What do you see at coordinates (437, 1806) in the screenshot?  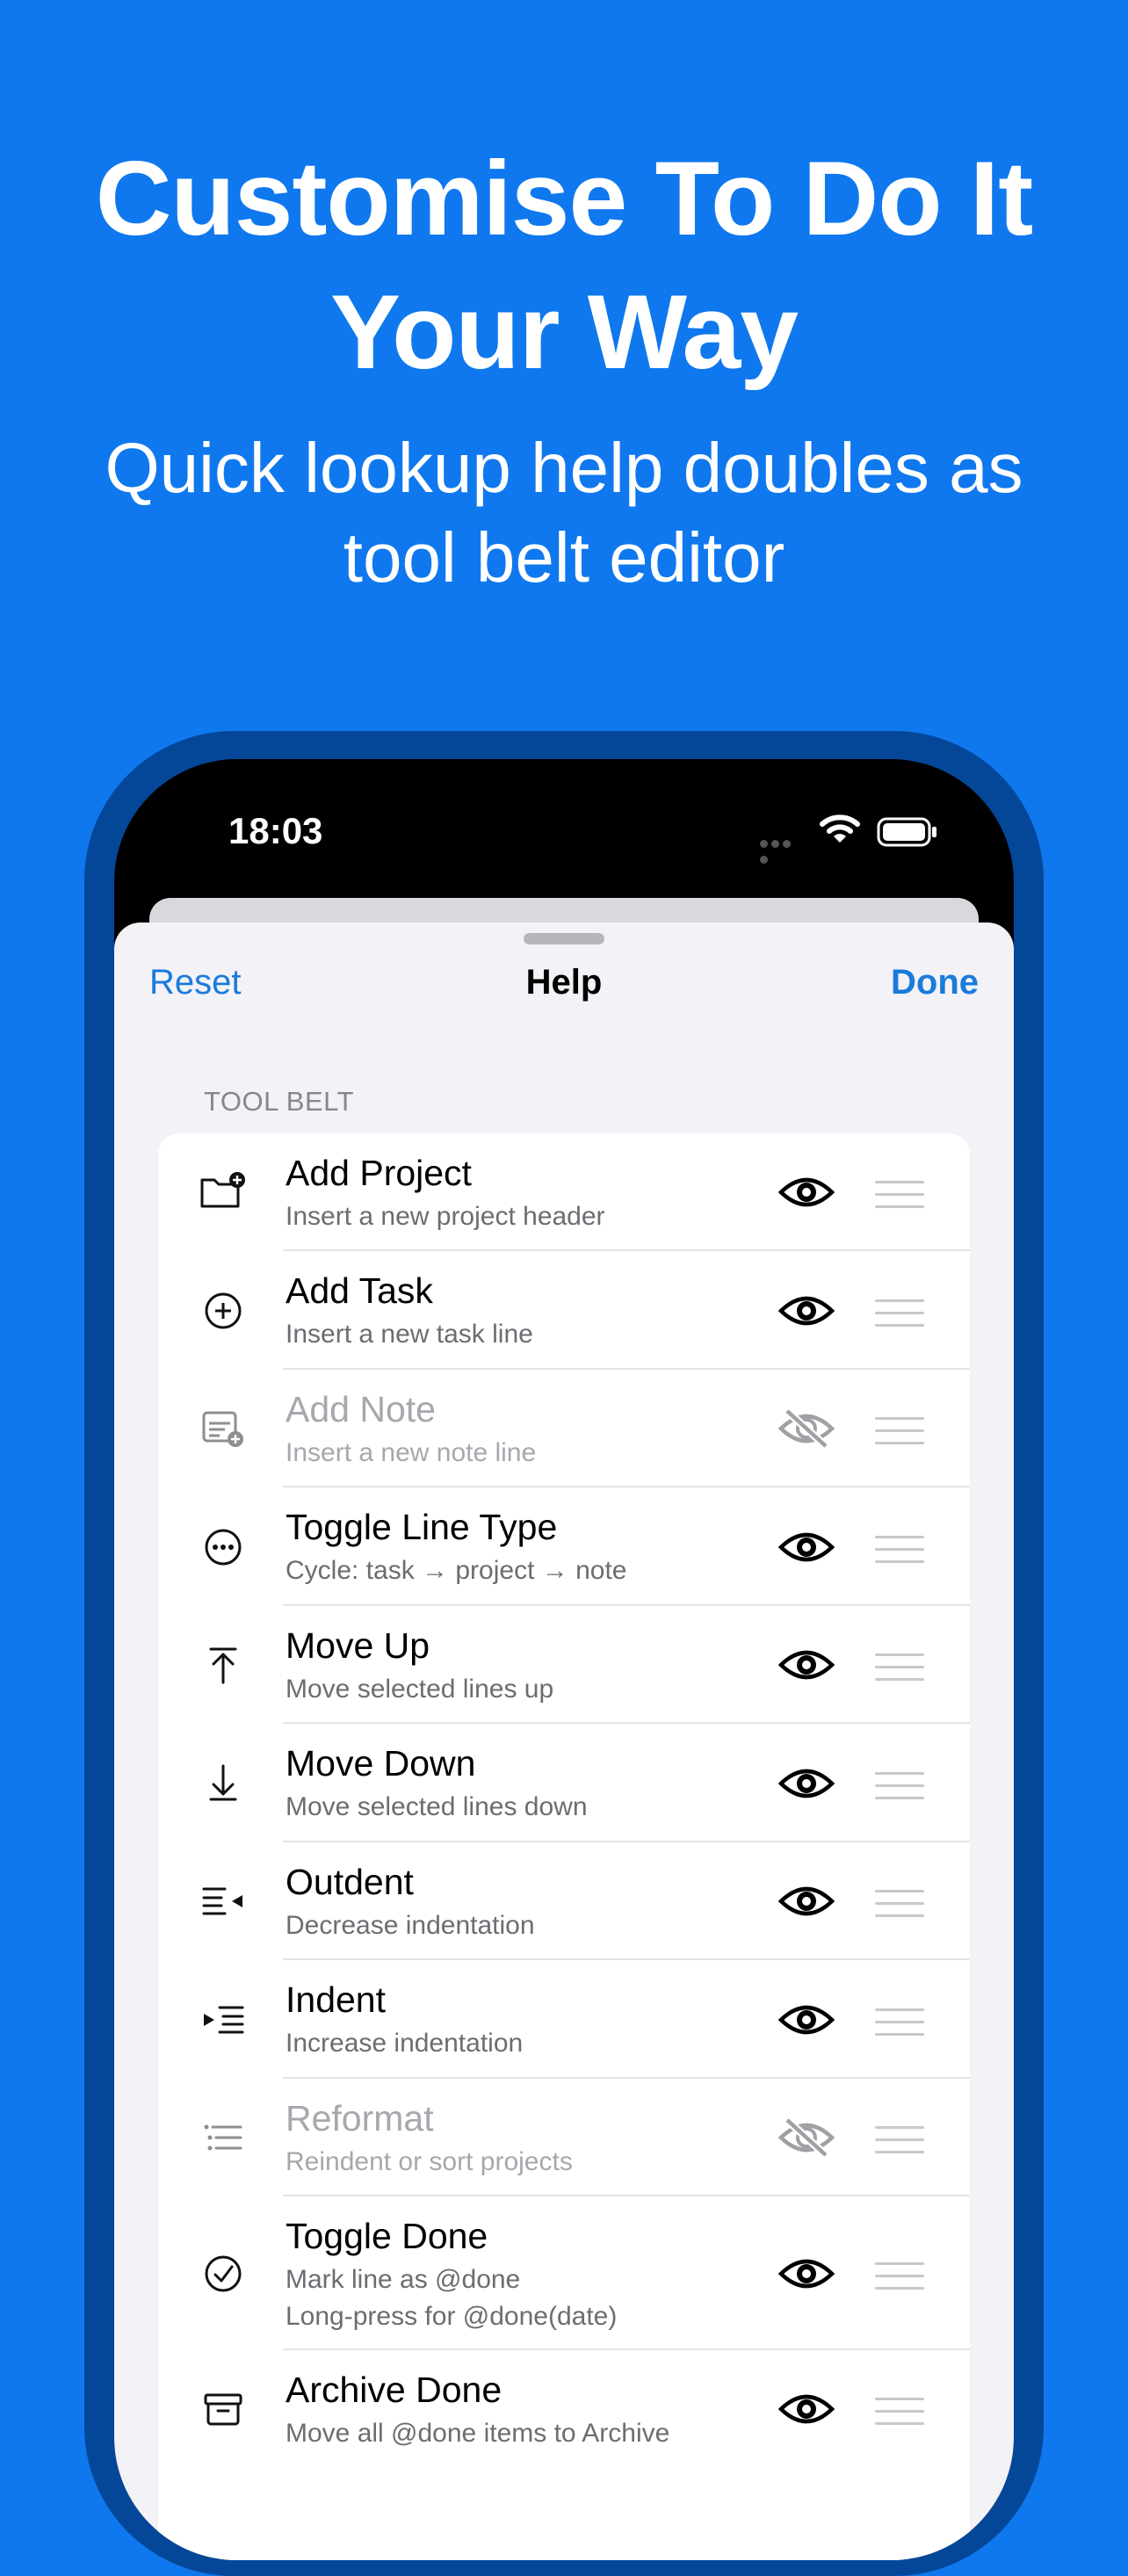 I see `row-subtitle: Move selected lines down` at bounding box center [437, 1806].